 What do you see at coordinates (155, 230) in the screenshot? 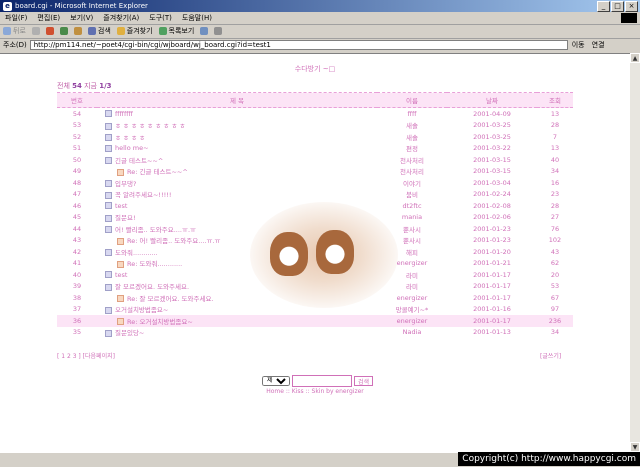
I see `post-title-link: 어! 빨리좀.. 도와주요....ㅠ.ㅠ` at bounding box center [155, 230].